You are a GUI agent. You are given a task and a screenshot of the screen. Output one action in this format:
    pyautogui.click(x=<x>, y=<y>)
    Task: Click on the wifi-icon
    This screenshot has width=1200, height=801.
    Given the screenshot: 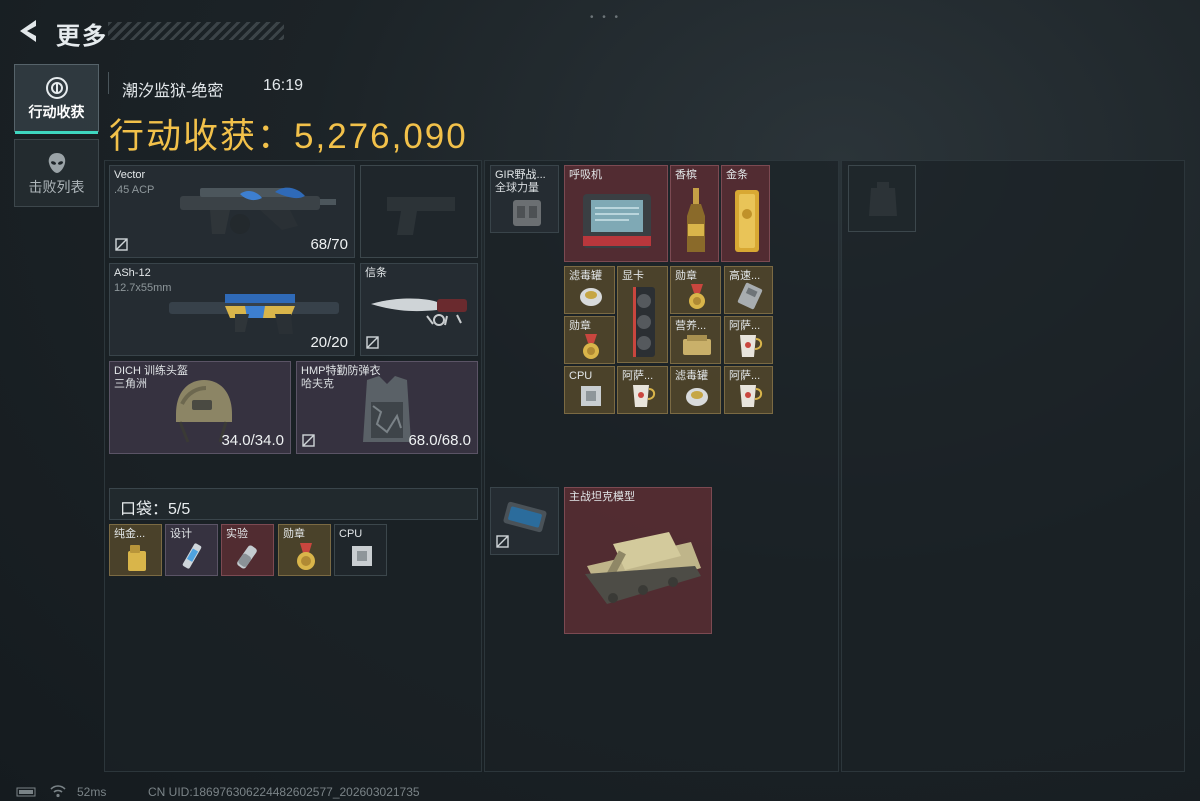 What is the action you would take?
    pyautogui.click(x=58, y=791)
    